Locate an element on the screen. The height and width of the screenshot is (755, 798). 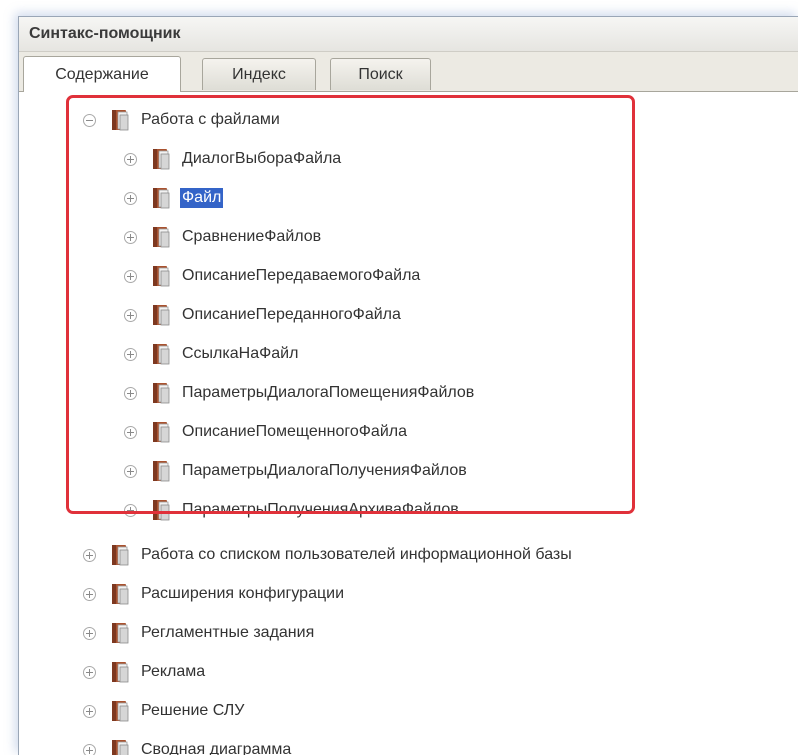
tree-item: ПараметрыПолученияАрхиваФайлов is located at coordinates (292, 510).